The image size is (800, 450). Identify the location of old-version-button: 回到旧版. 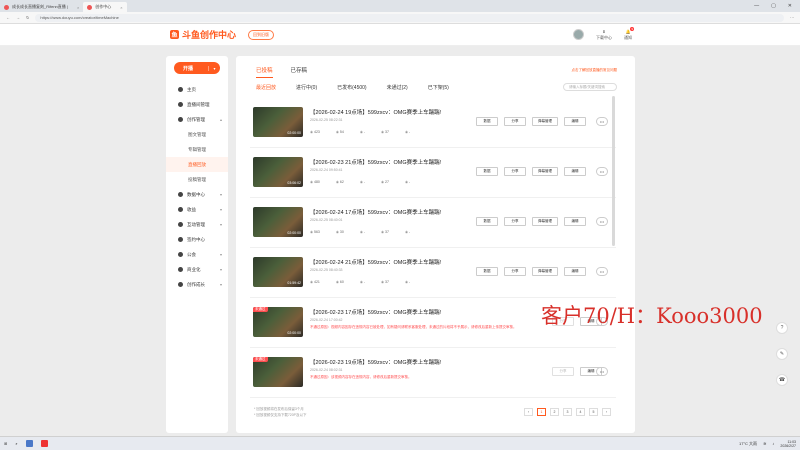
(261, 34).